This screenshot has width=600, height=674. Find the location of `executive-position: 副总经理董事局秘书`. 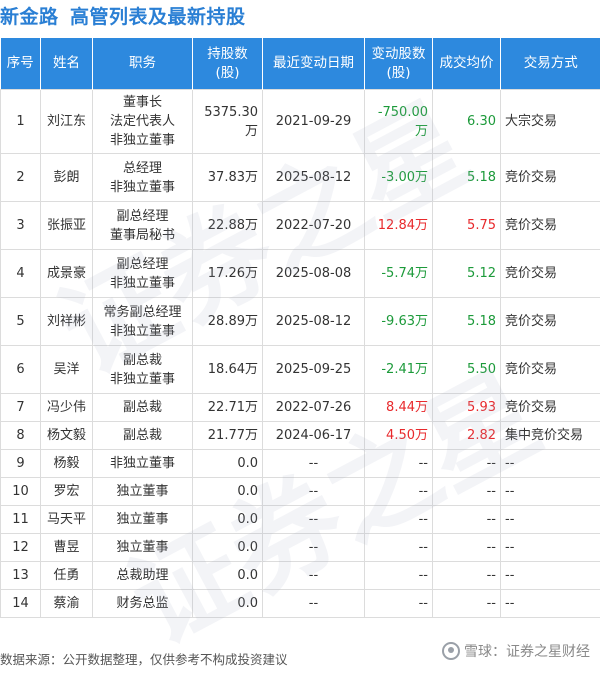

executive-position: 副总经理董事局秘书 is located at coordinates (143, 226).